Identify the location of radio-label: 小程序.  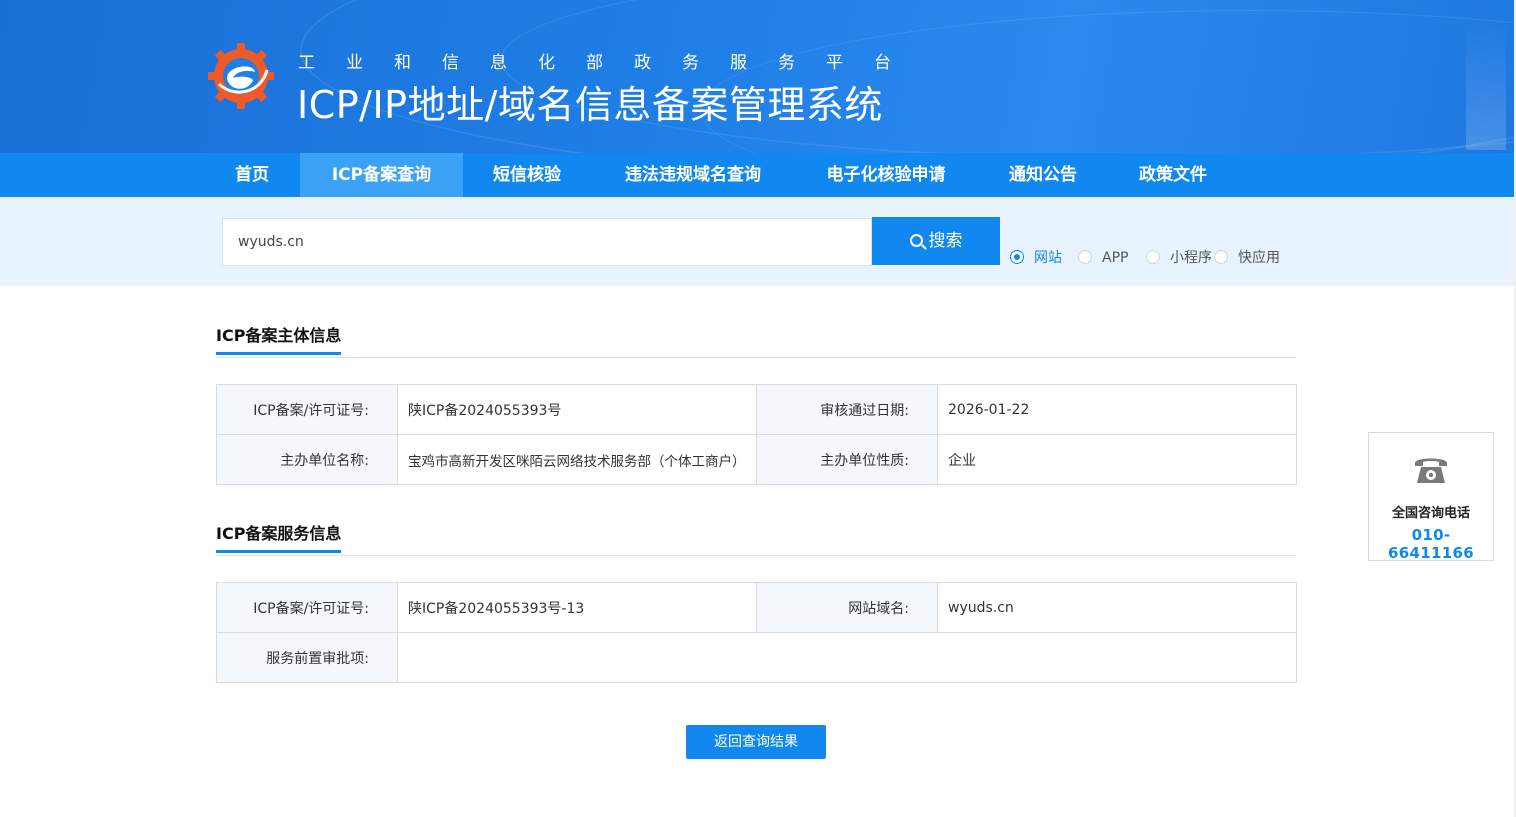
(1191, 258).